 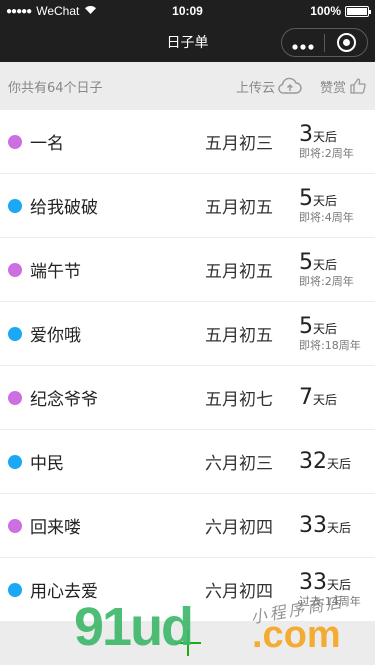 I want to click on countdown: 33 天后, so click(x=332, y=525).